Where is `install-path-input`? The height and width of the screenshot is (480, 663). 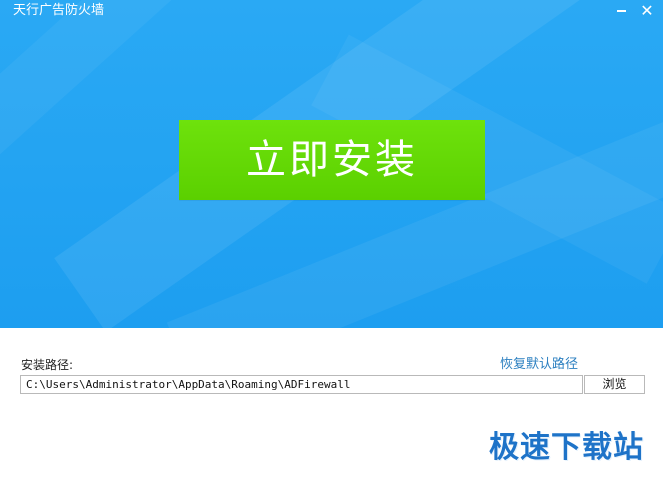
install-path-input is located at coordinates (301, 384).